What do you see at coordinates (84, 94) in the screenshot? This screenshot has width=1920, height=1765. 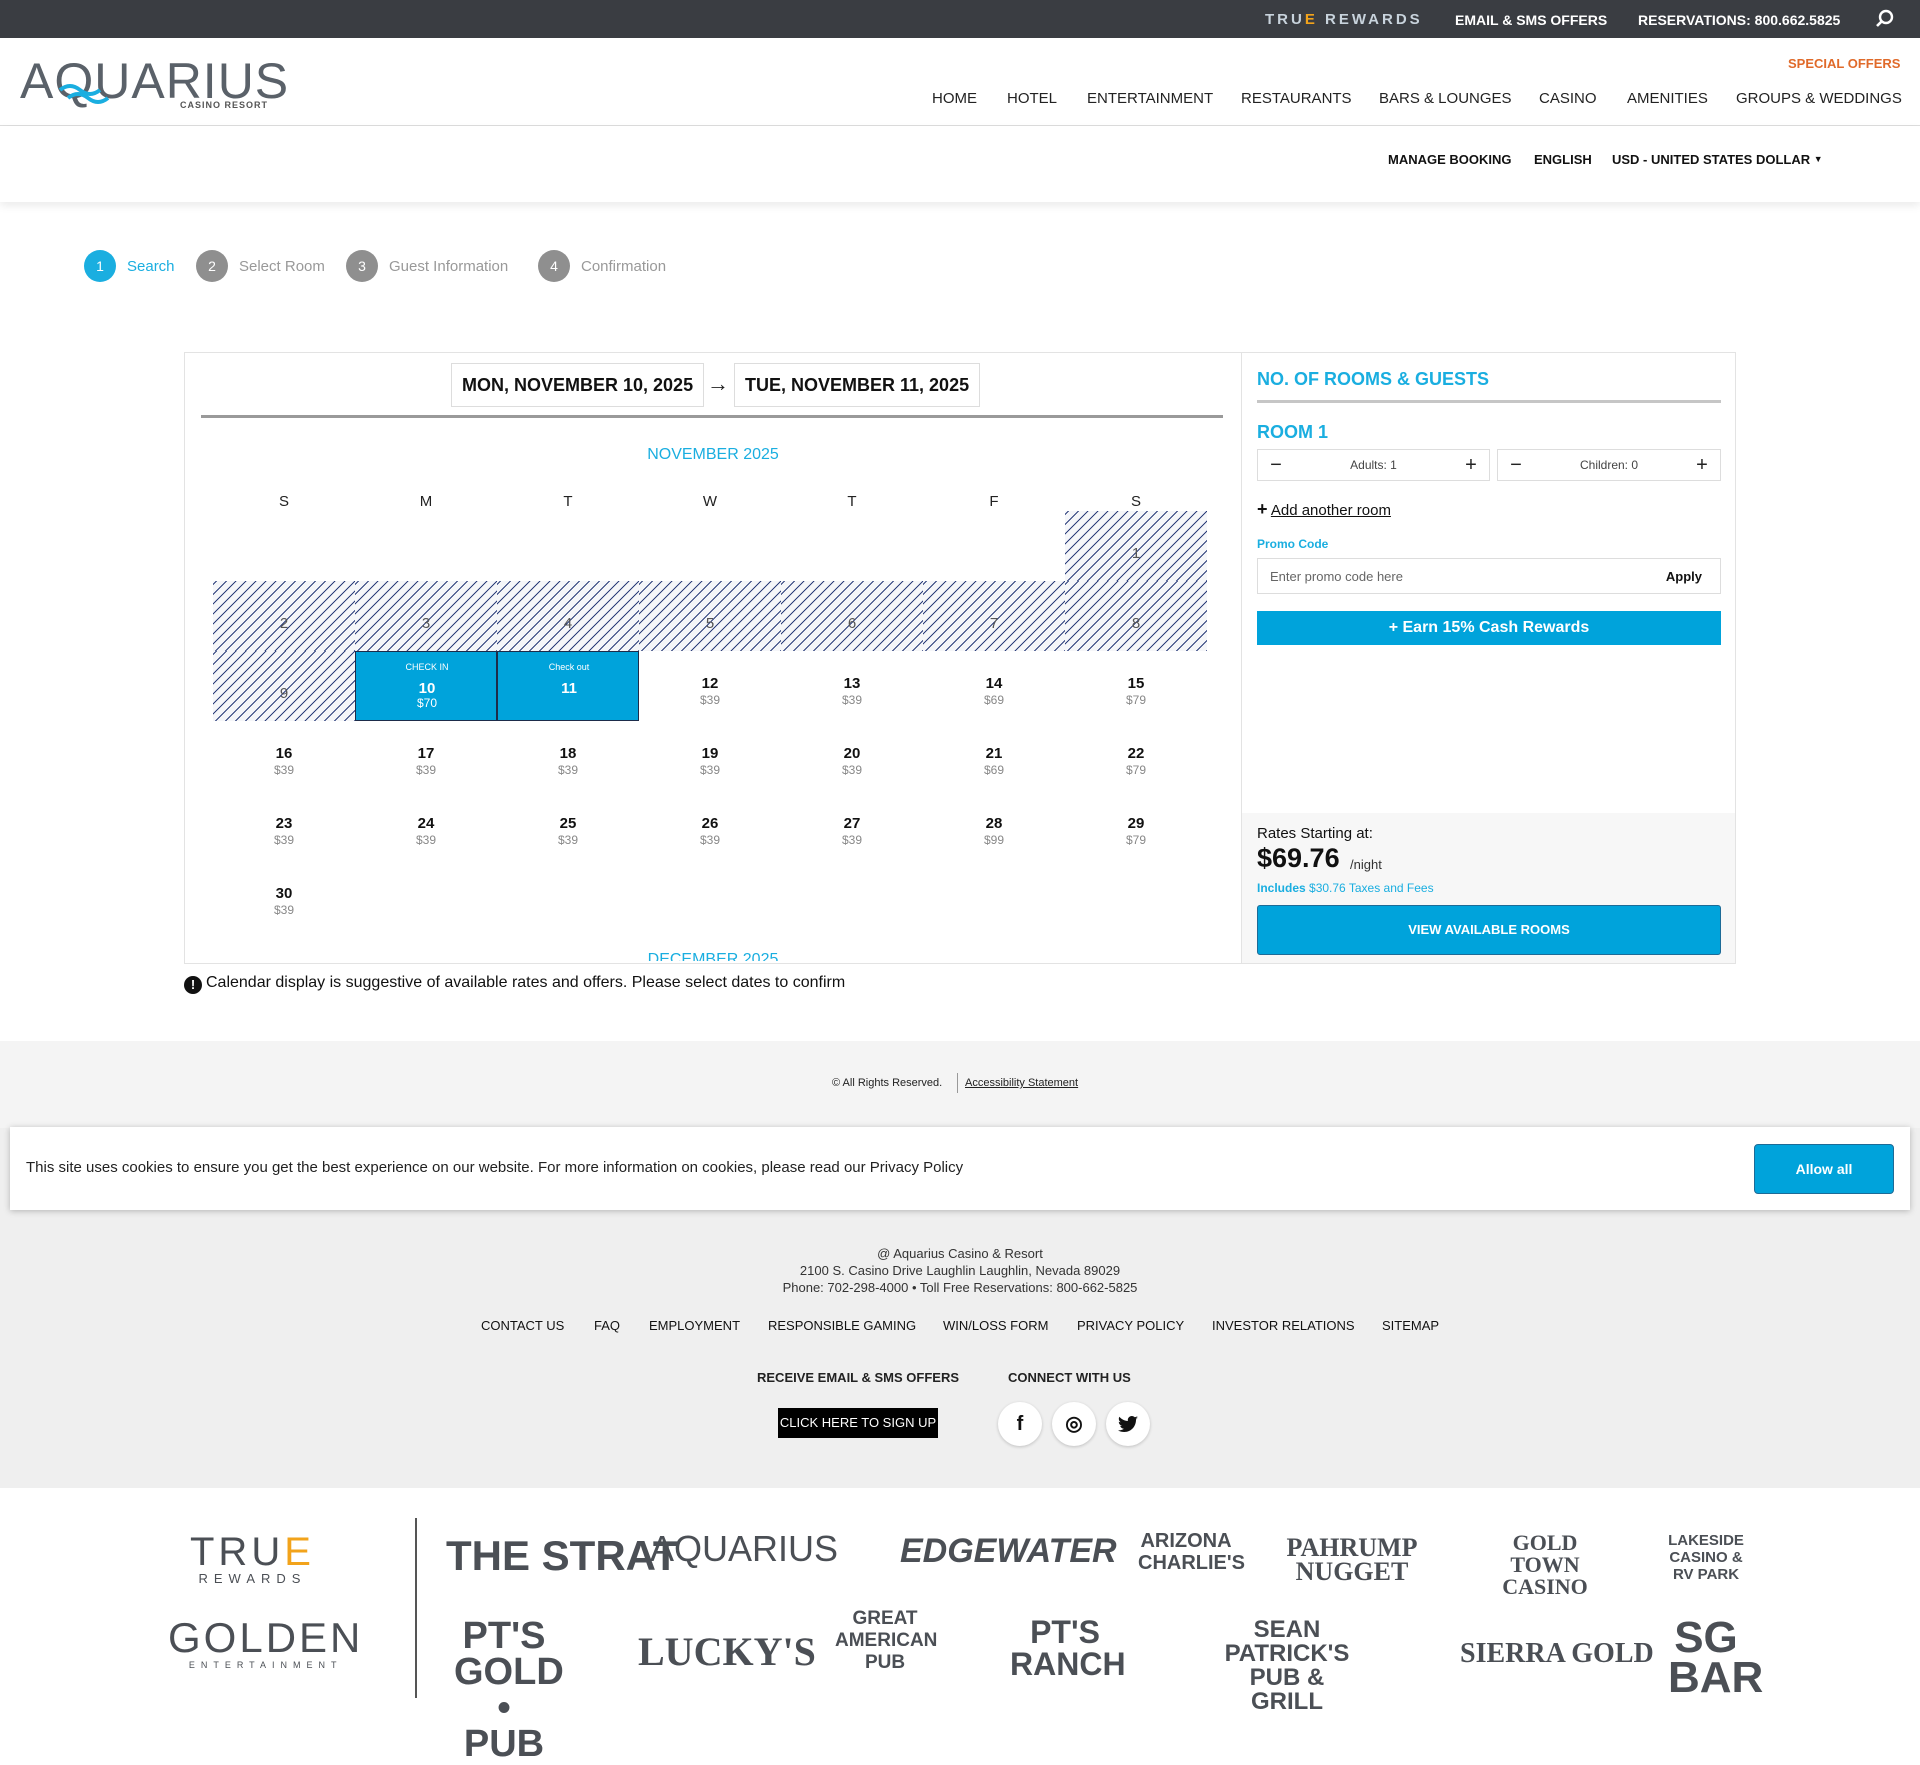 I see `logo-wave-icon` at bounding box center [84, 94].